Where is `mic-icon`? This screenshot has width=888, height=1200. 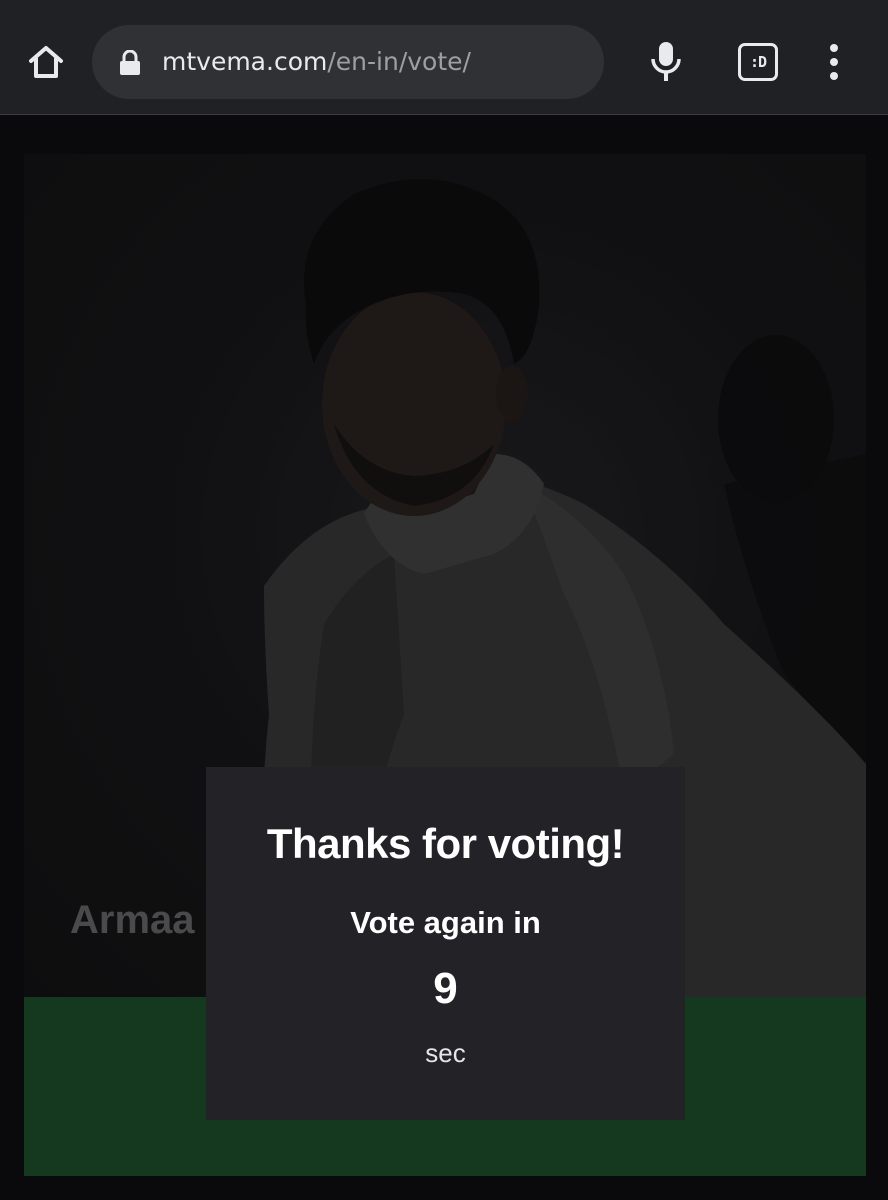 mic-icon is located at coordinates (666, 61).